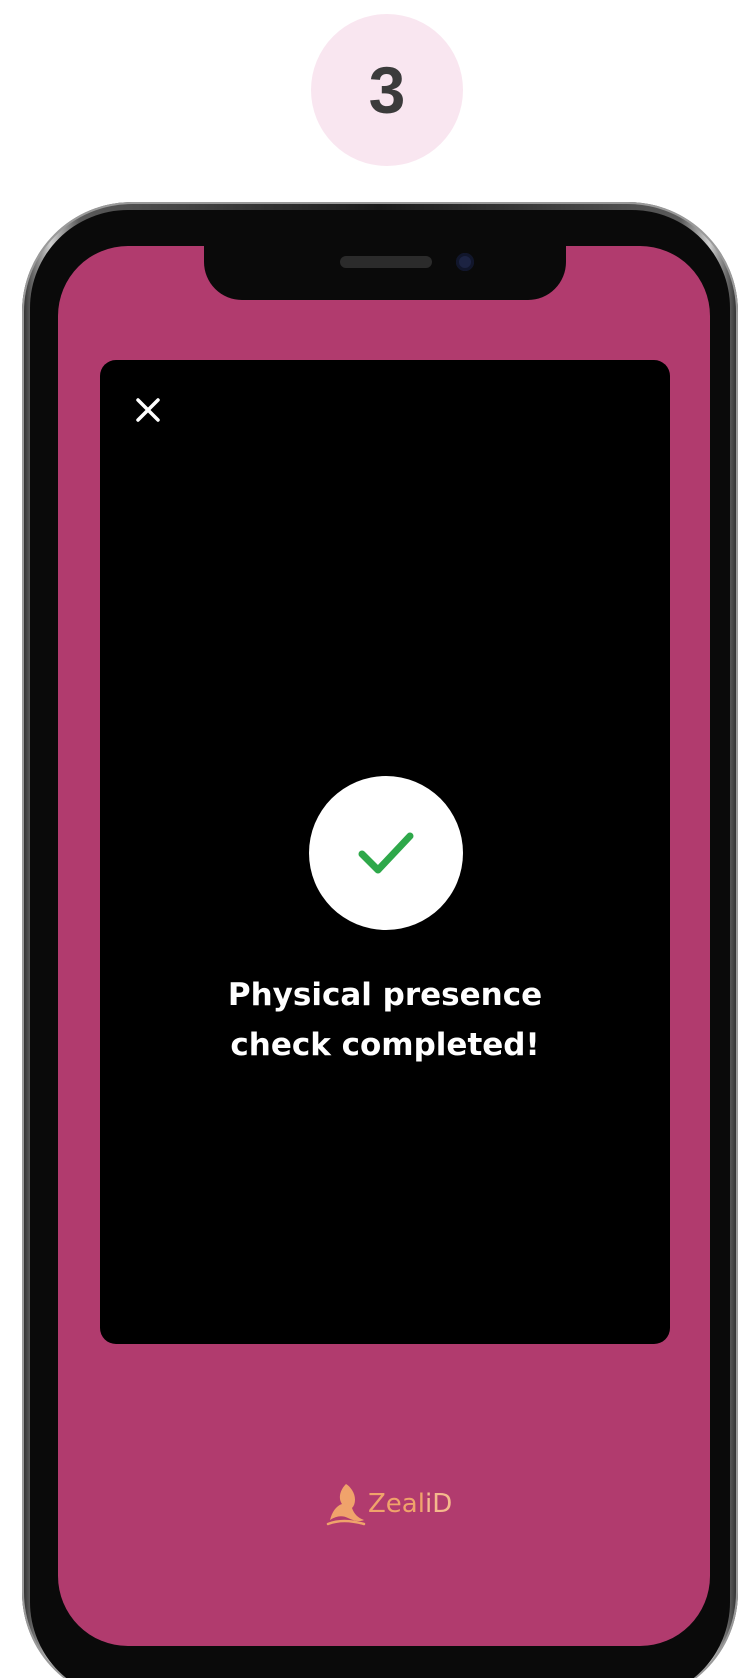 The height and width of the screenshot is (1678, 738). I want to click on step-number: 3, so click(387, 90).